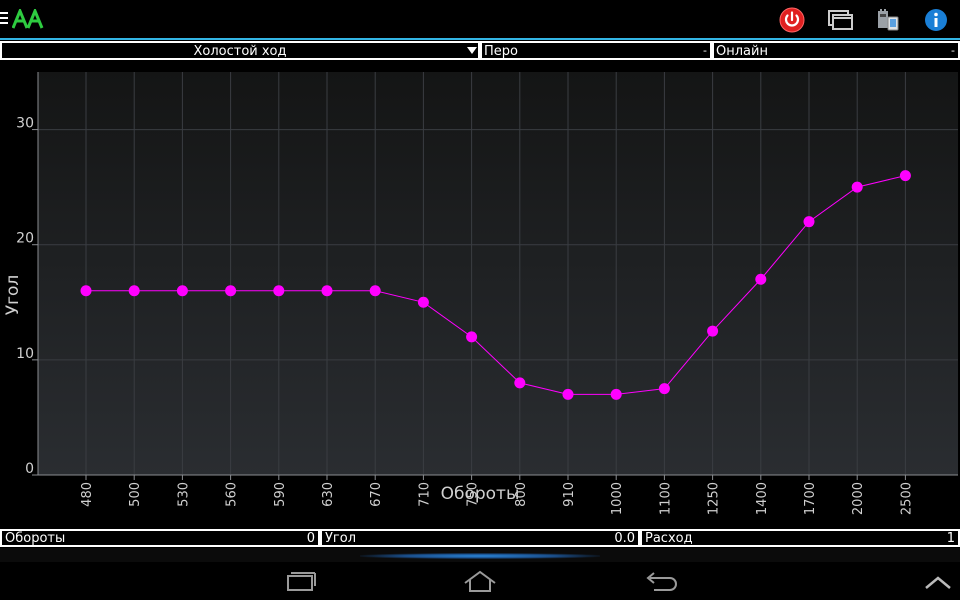  What do you see at coordinates (792, 20) in the screenshot?
I see `power-icon` at bounding box center [792, 20].